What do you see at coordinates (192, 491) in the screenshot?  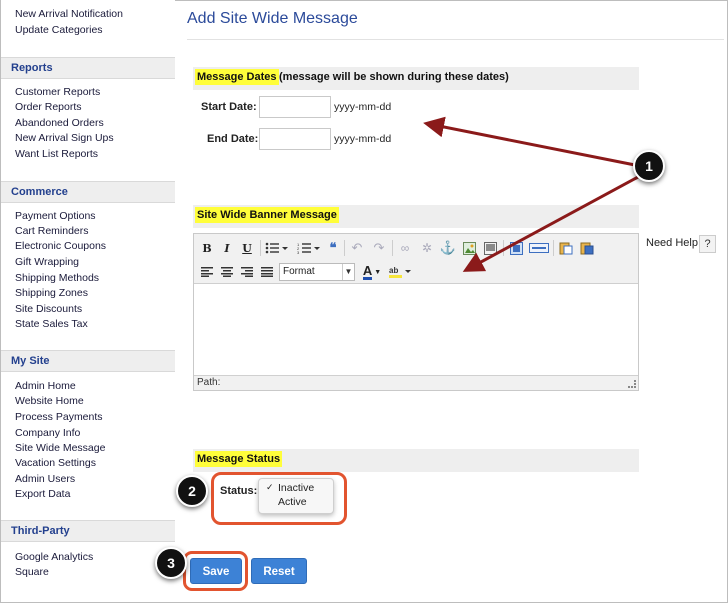 I see `callout-2: 2` at bounding box center [192, 491].